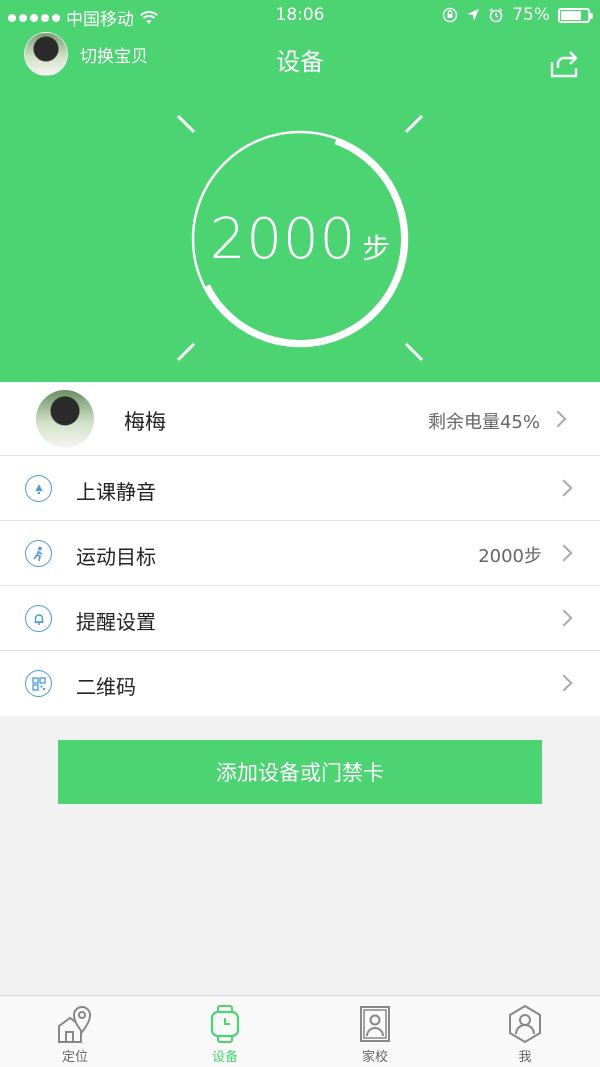 Image resolution: width=600 pixels, height=1067 pixels. I want to click on tab-label: 设备, so click(224, 1057).